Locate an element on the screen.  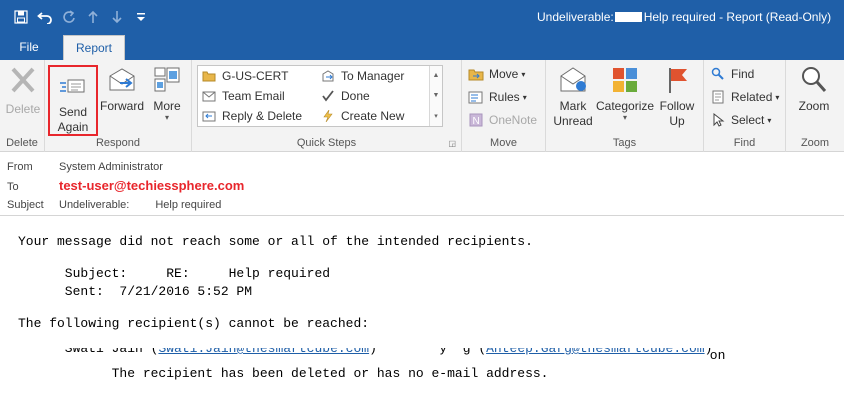
mark-unread-button: Mark Unread is located at coordinates (573, 96).